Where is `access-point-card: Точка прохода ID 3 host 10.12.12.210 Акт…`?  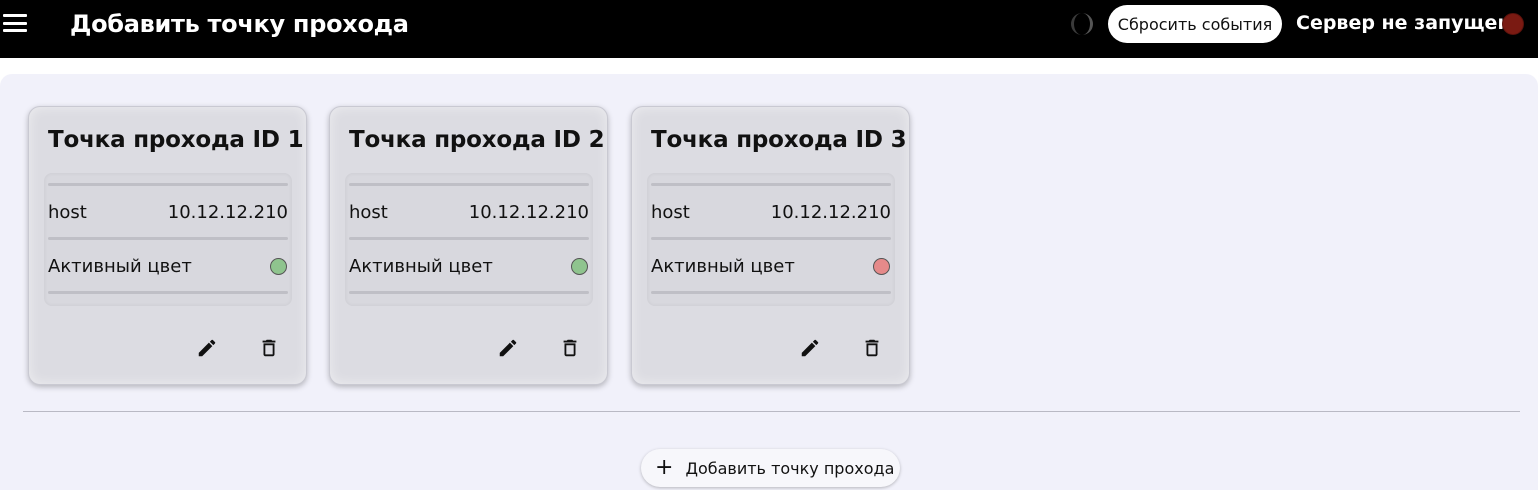 access-point-card: Точка прохода ID 3 host 10.12.12.210 Акт… is located at coordinates (770, 245).